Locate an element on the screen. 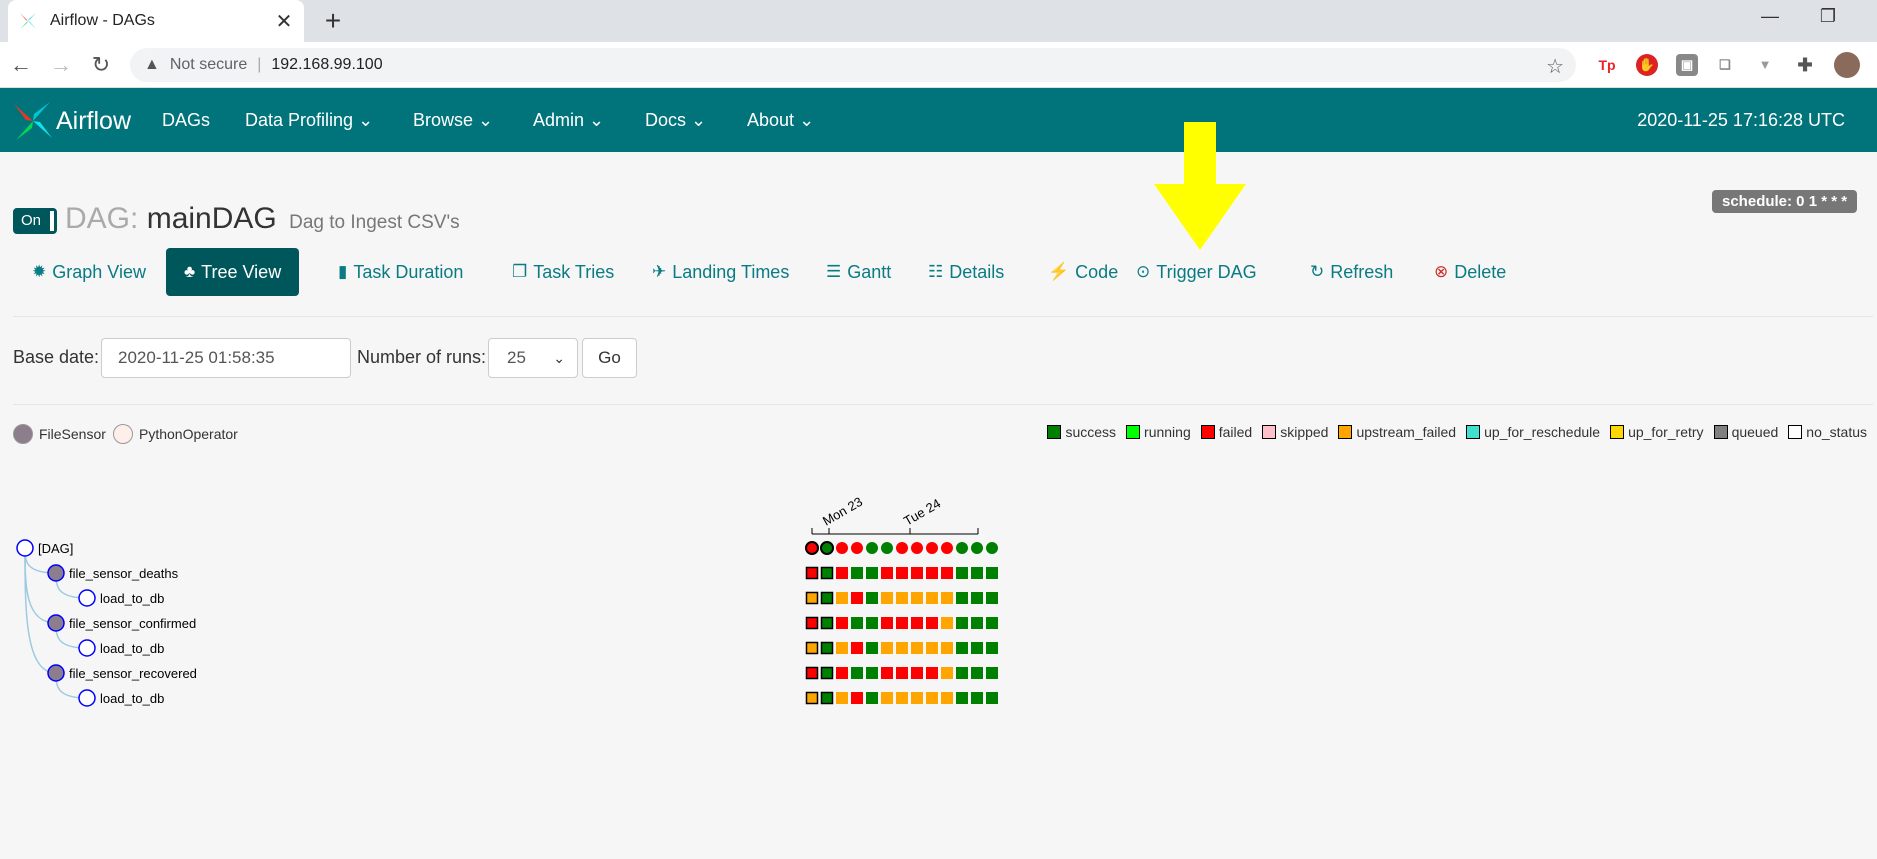 Image resolution: width=1877 pixels, height=859 pixels. extension-tp-icon: Tp is located at coordinates (1607, 65).